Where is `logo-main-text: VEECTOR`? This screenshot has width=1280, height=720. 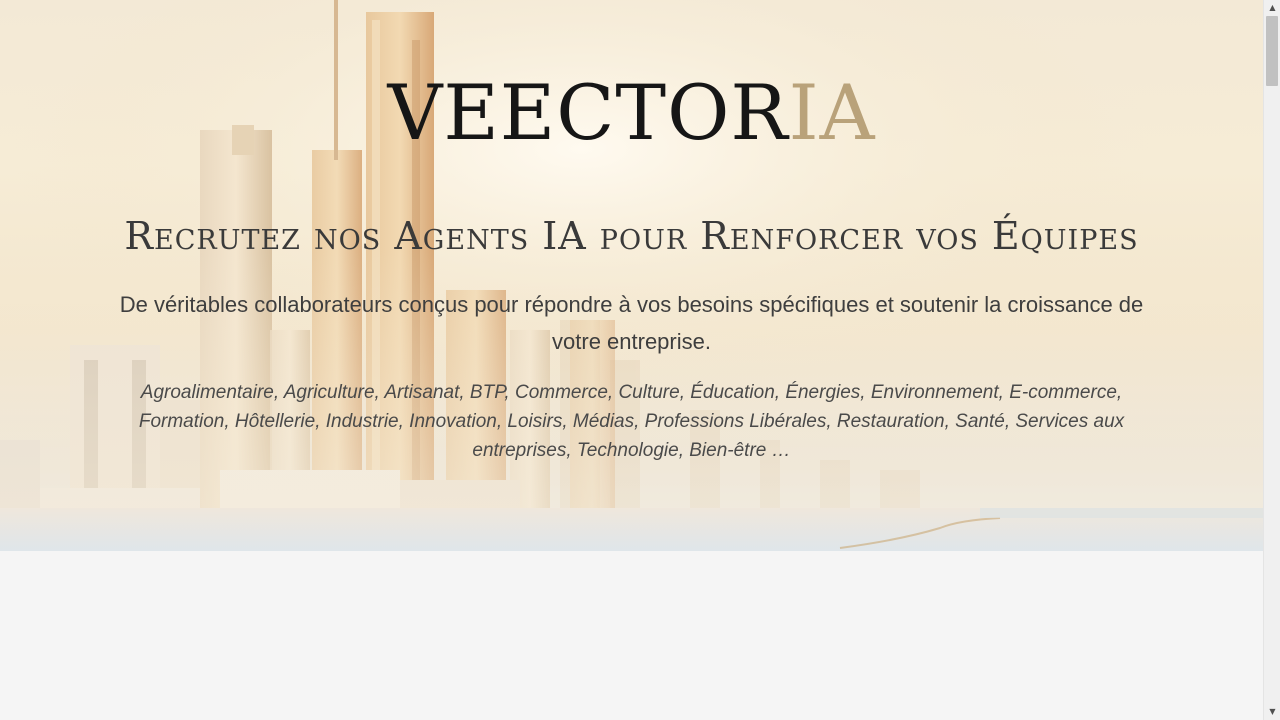 logo-main-text: VEECTOR is located at coordinates (588, 112).